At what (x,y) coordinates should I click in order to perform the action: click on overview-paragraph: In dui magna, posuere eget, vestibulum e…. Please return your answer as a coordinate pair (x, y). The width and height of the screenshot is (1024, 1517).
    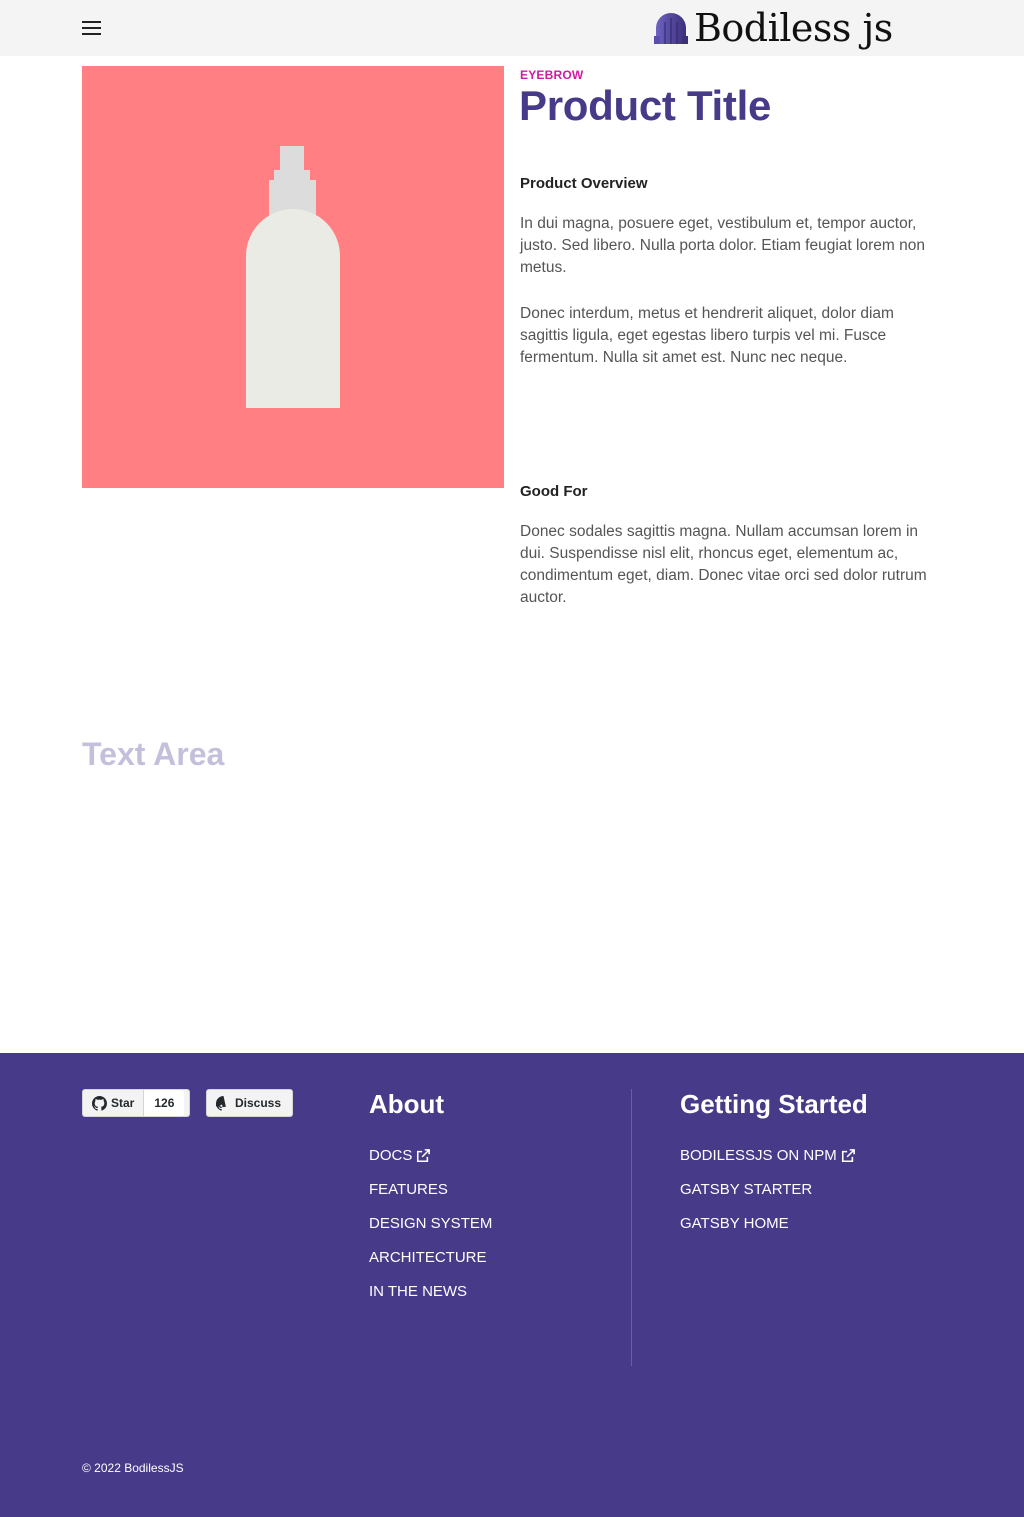
    Looking at the image, I should click on (722, 245).